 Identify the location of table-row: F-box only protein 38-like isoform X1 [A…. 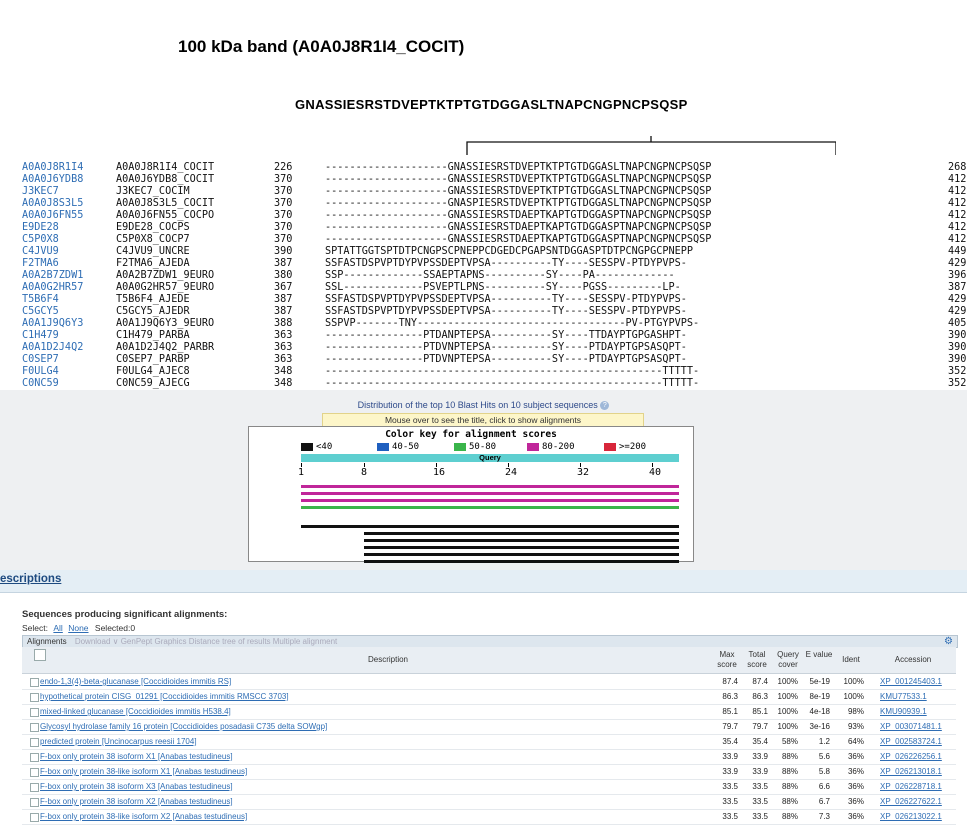
(489, 772).